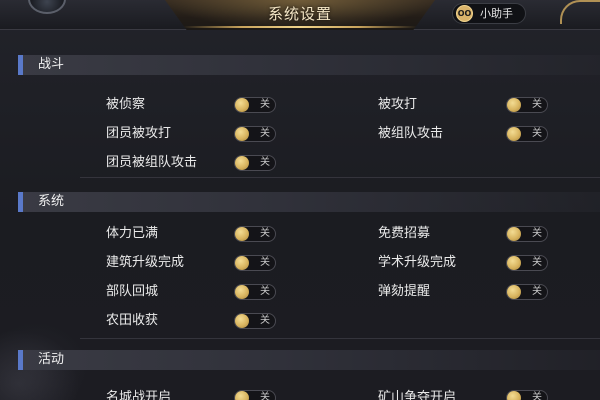  What do you see at coordinates (527, 134) in the screenshot?
I see `toggle-team-attacked: 关` at bounding box center [527, 134].